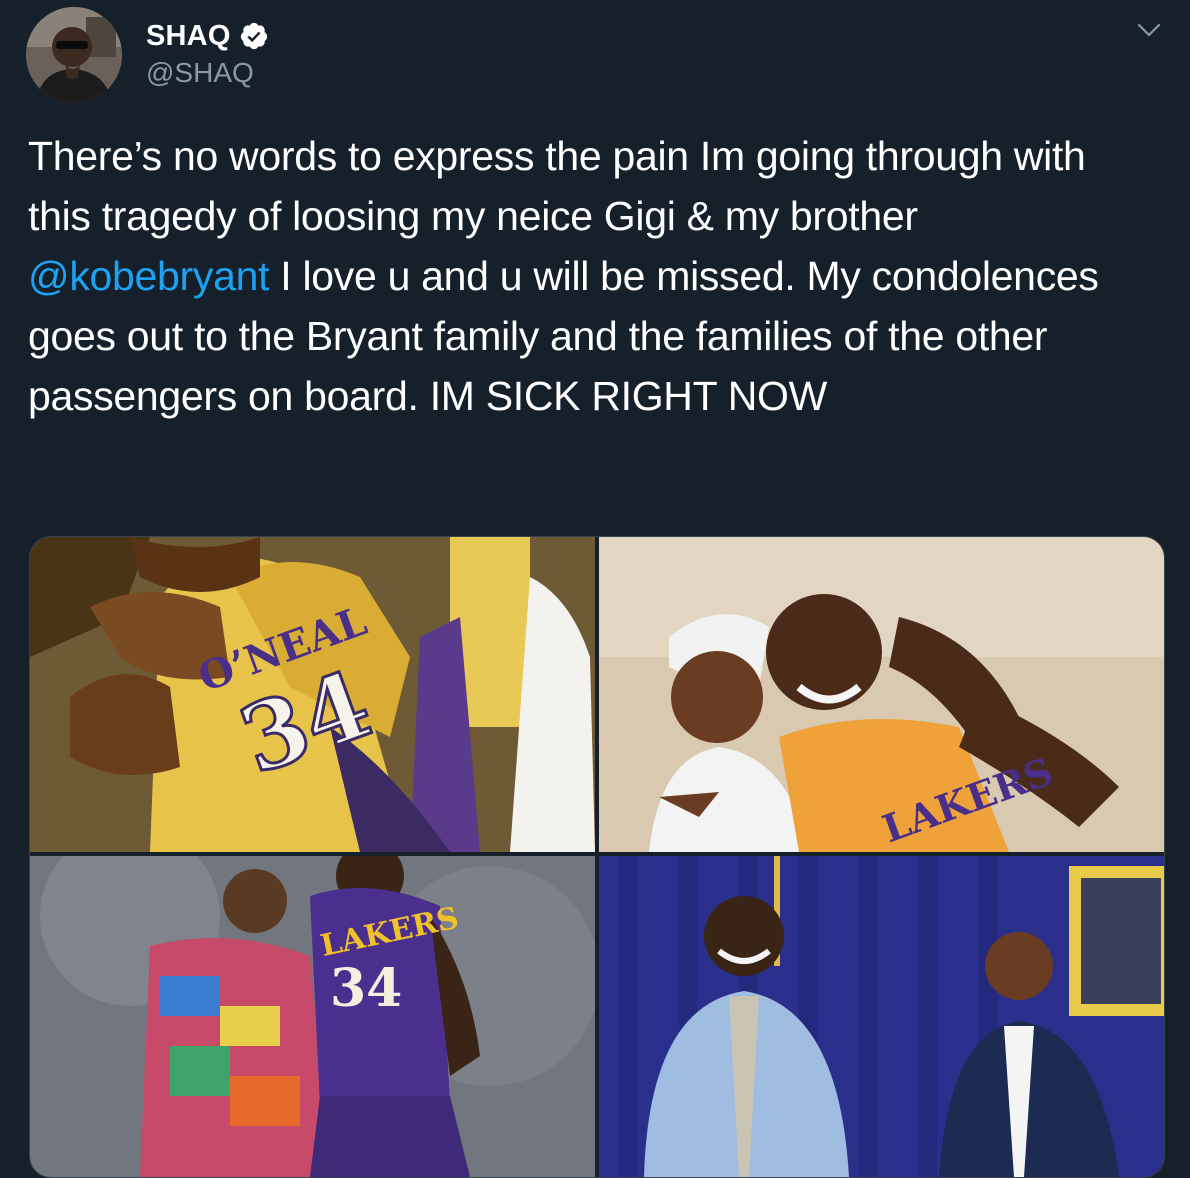 The height and width of the screenshot is (1178, 1190). I want to click on photo-1: O’NEAL 34, so click(312, 694).